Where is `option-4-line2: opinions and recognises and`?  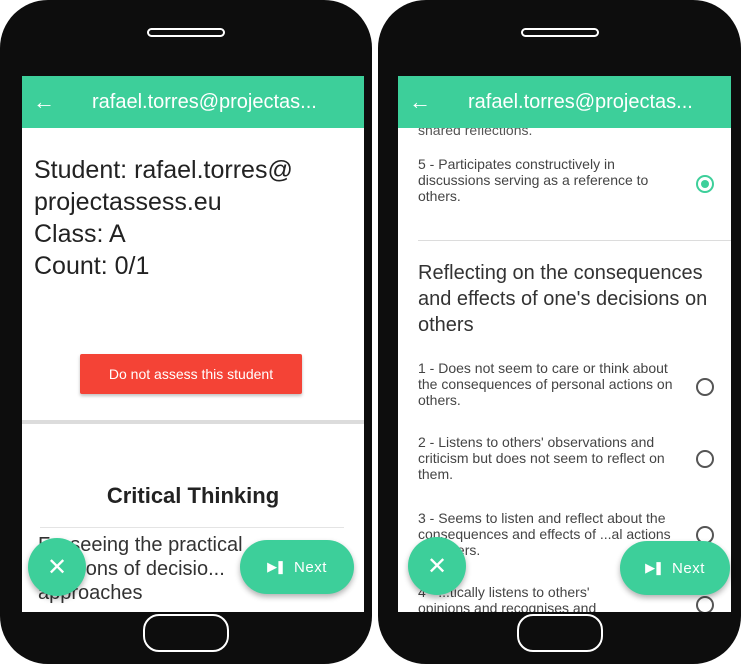
option-4-line2: opinions and recognises and is located at coordinates (507, 606).